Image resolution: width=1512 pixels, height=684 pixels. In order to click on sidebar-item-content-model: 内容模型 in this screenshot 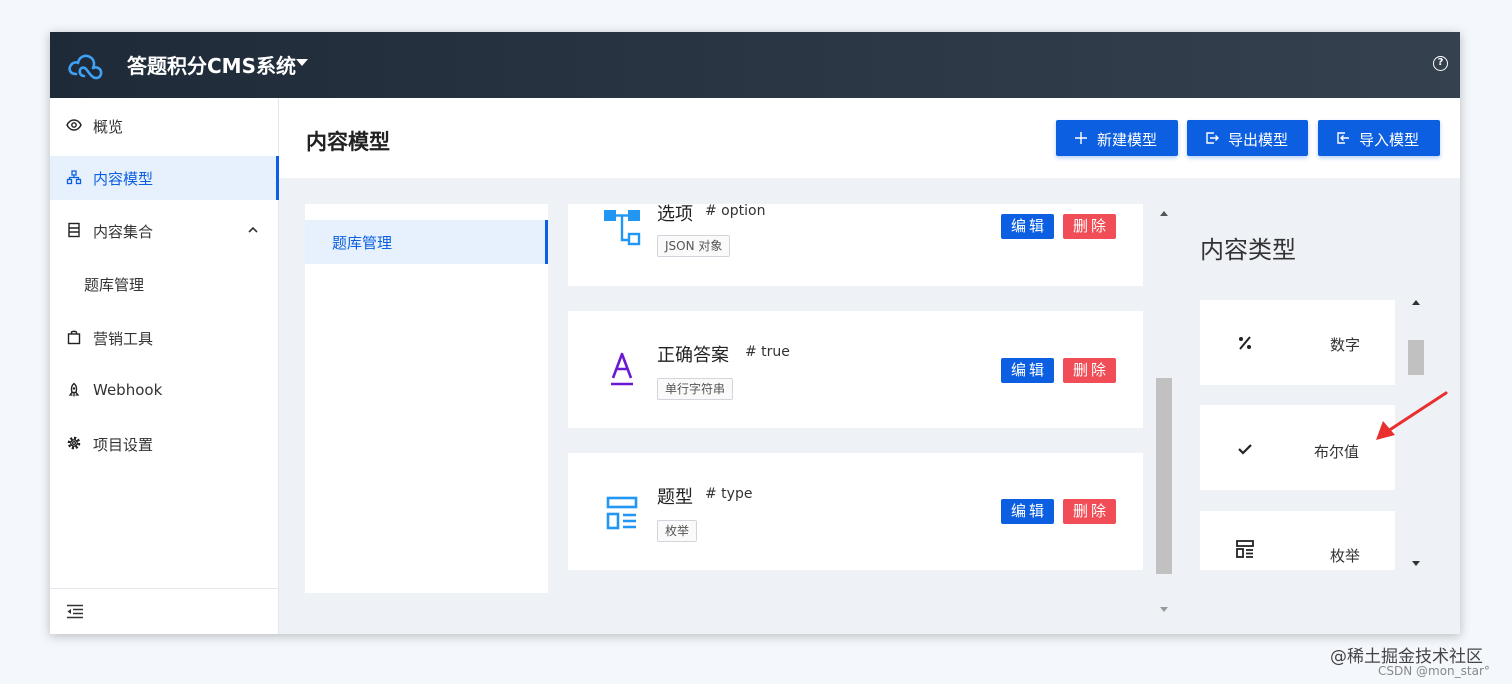, I will do `click(164, 178)`.